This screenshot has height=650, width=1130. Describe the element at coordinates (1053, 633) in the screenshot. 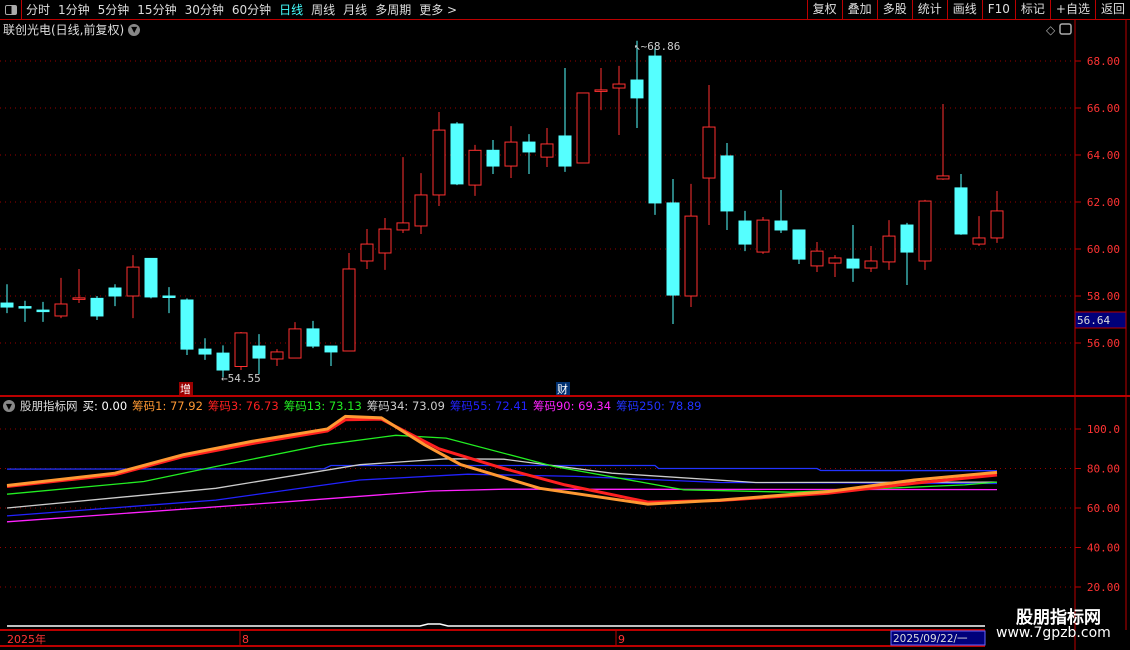

I see `watermark-url: www.7gpzb.com` at that location.